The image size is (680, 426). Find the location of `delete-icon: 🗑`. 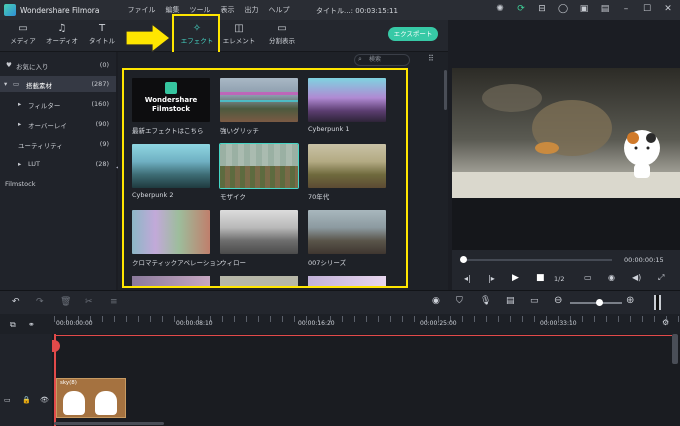

delete-icon: 🗑 is located at coordinates (65, 302).